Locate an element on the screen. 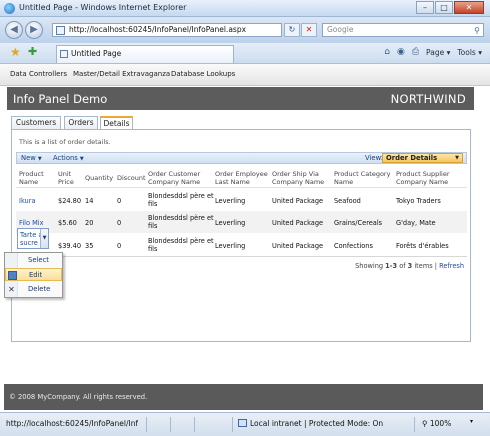 The image size is (490, 436). pager-divider is located at coordinates (241, 256).